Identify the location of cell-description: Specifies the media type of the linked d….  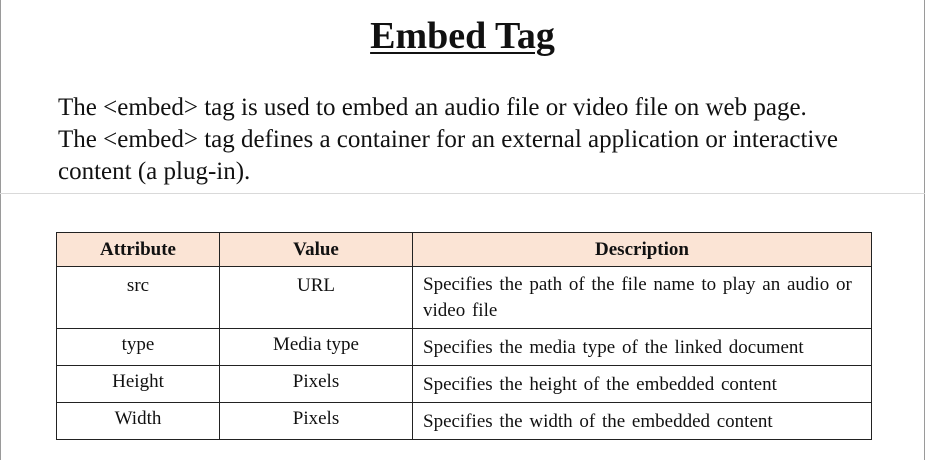
(642, 347).